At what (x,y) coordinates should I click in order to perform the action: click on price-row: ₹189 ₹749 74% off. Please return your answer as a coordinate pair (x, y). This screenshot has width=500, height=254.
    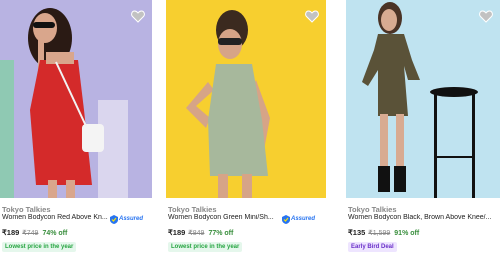
    Looking at the image, I should click on (34, 232).